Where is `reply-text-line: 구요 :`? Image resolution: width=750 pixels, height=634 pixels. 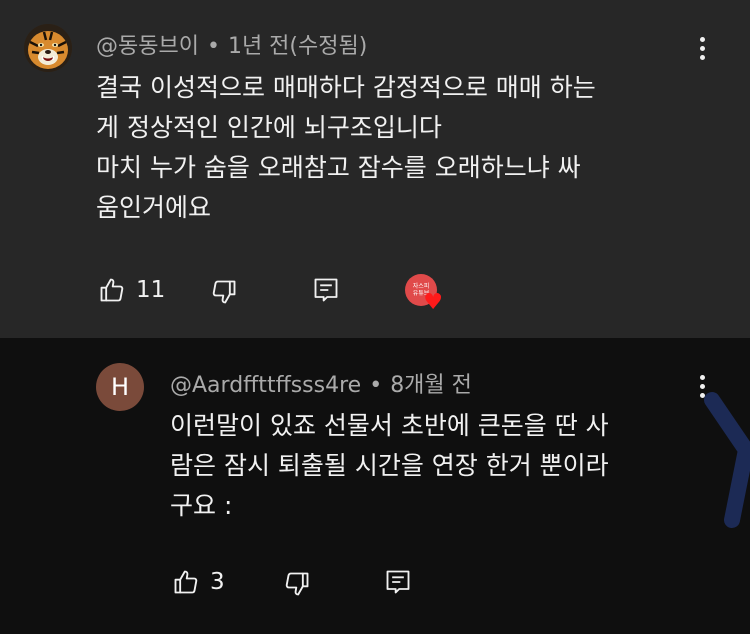 reply-text-line: 구요 : is located at coordinates (201, 505).